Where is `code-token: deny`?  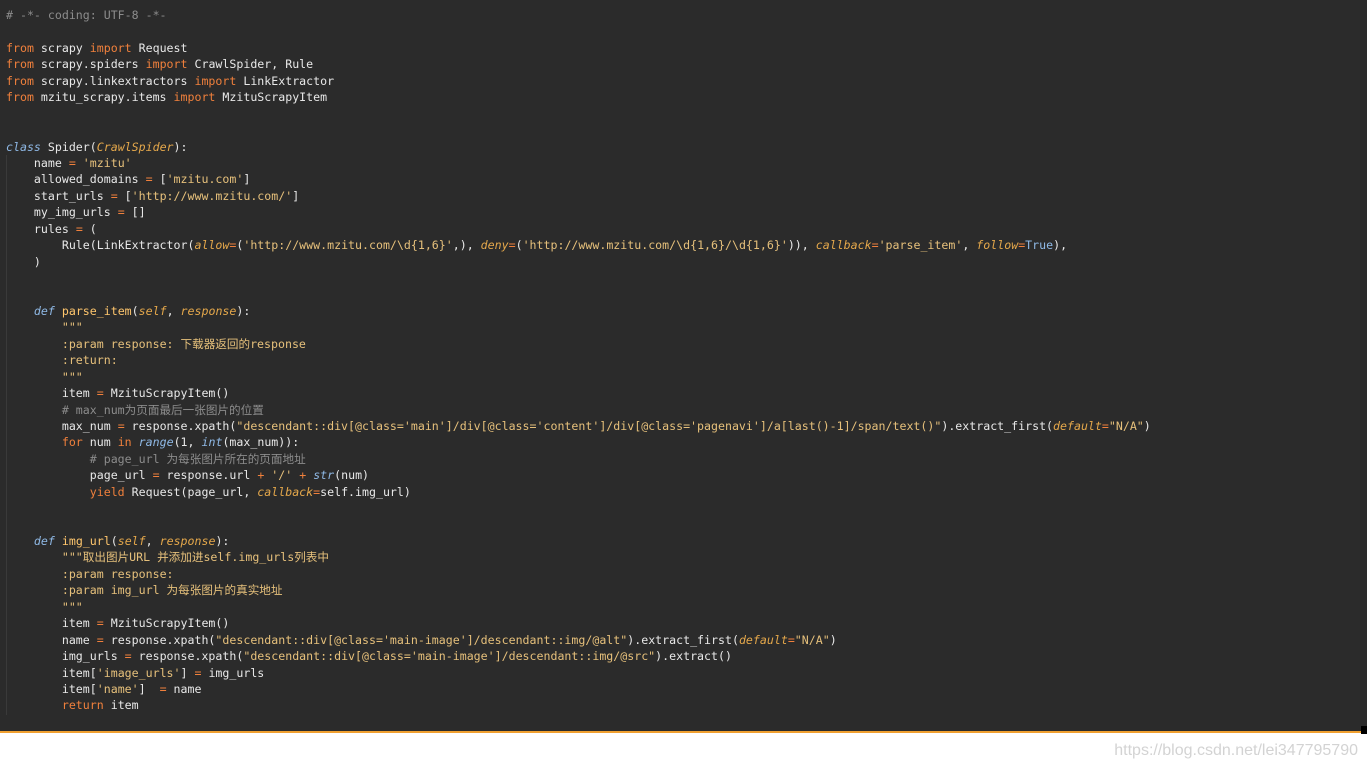
code-token: deny is located at coordinates (494, 245).